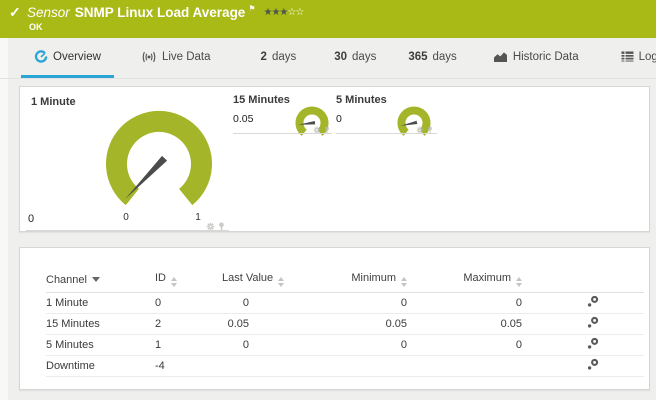 Image resolution: width=656 pixels, height=400 pixels. I want to click on table-row: Downtime -4, so click(345, 366).